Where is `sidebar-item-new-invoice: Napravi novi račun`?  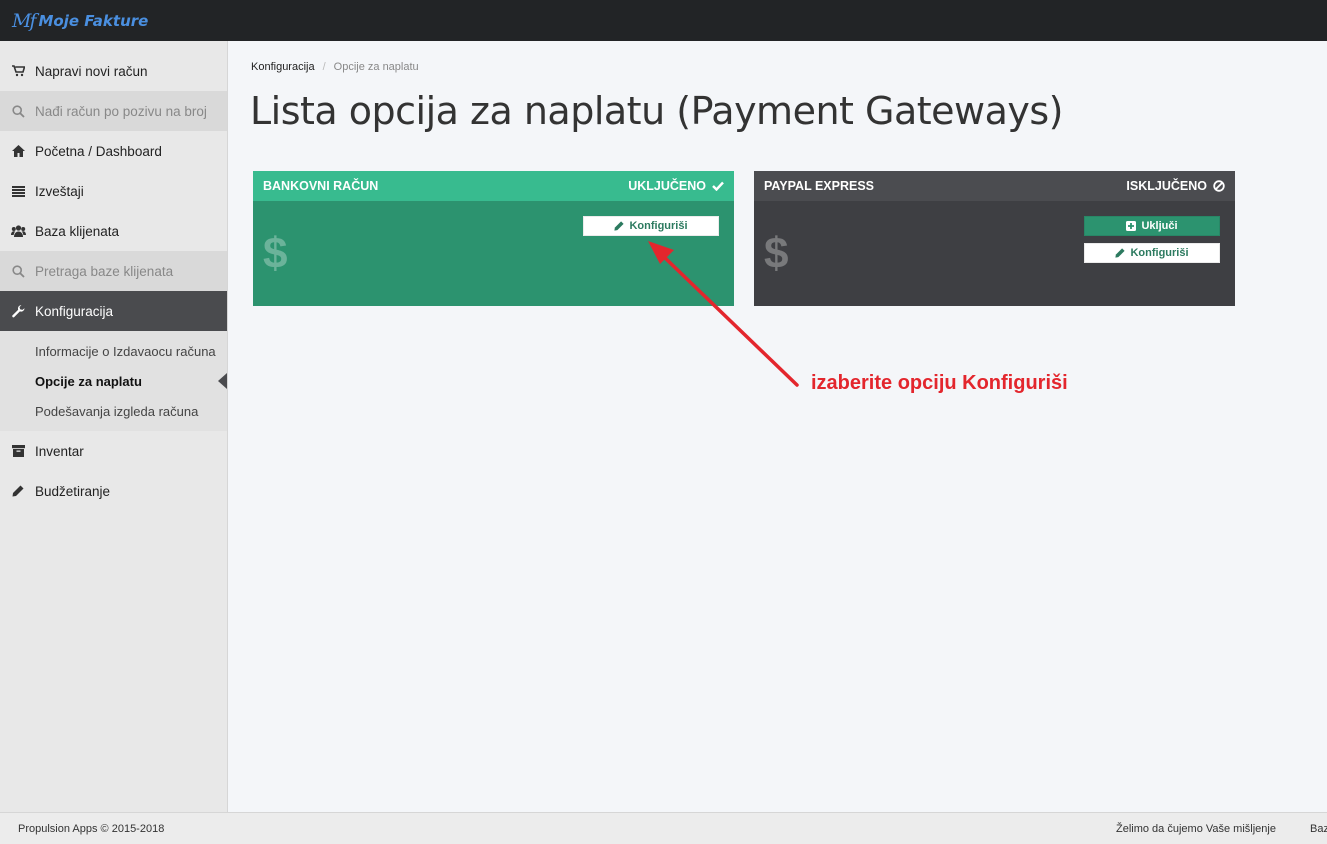
sidebar-item-new-invoice: Napravi novi račun is located at coordinates (113, 71).